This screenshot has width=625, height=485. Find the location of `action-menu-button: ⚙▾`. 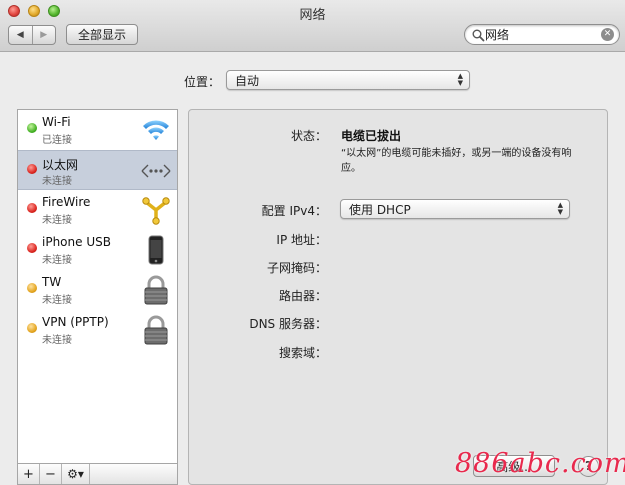

action-menu-button: ⚙▾ is located at coordinates (76, 474).